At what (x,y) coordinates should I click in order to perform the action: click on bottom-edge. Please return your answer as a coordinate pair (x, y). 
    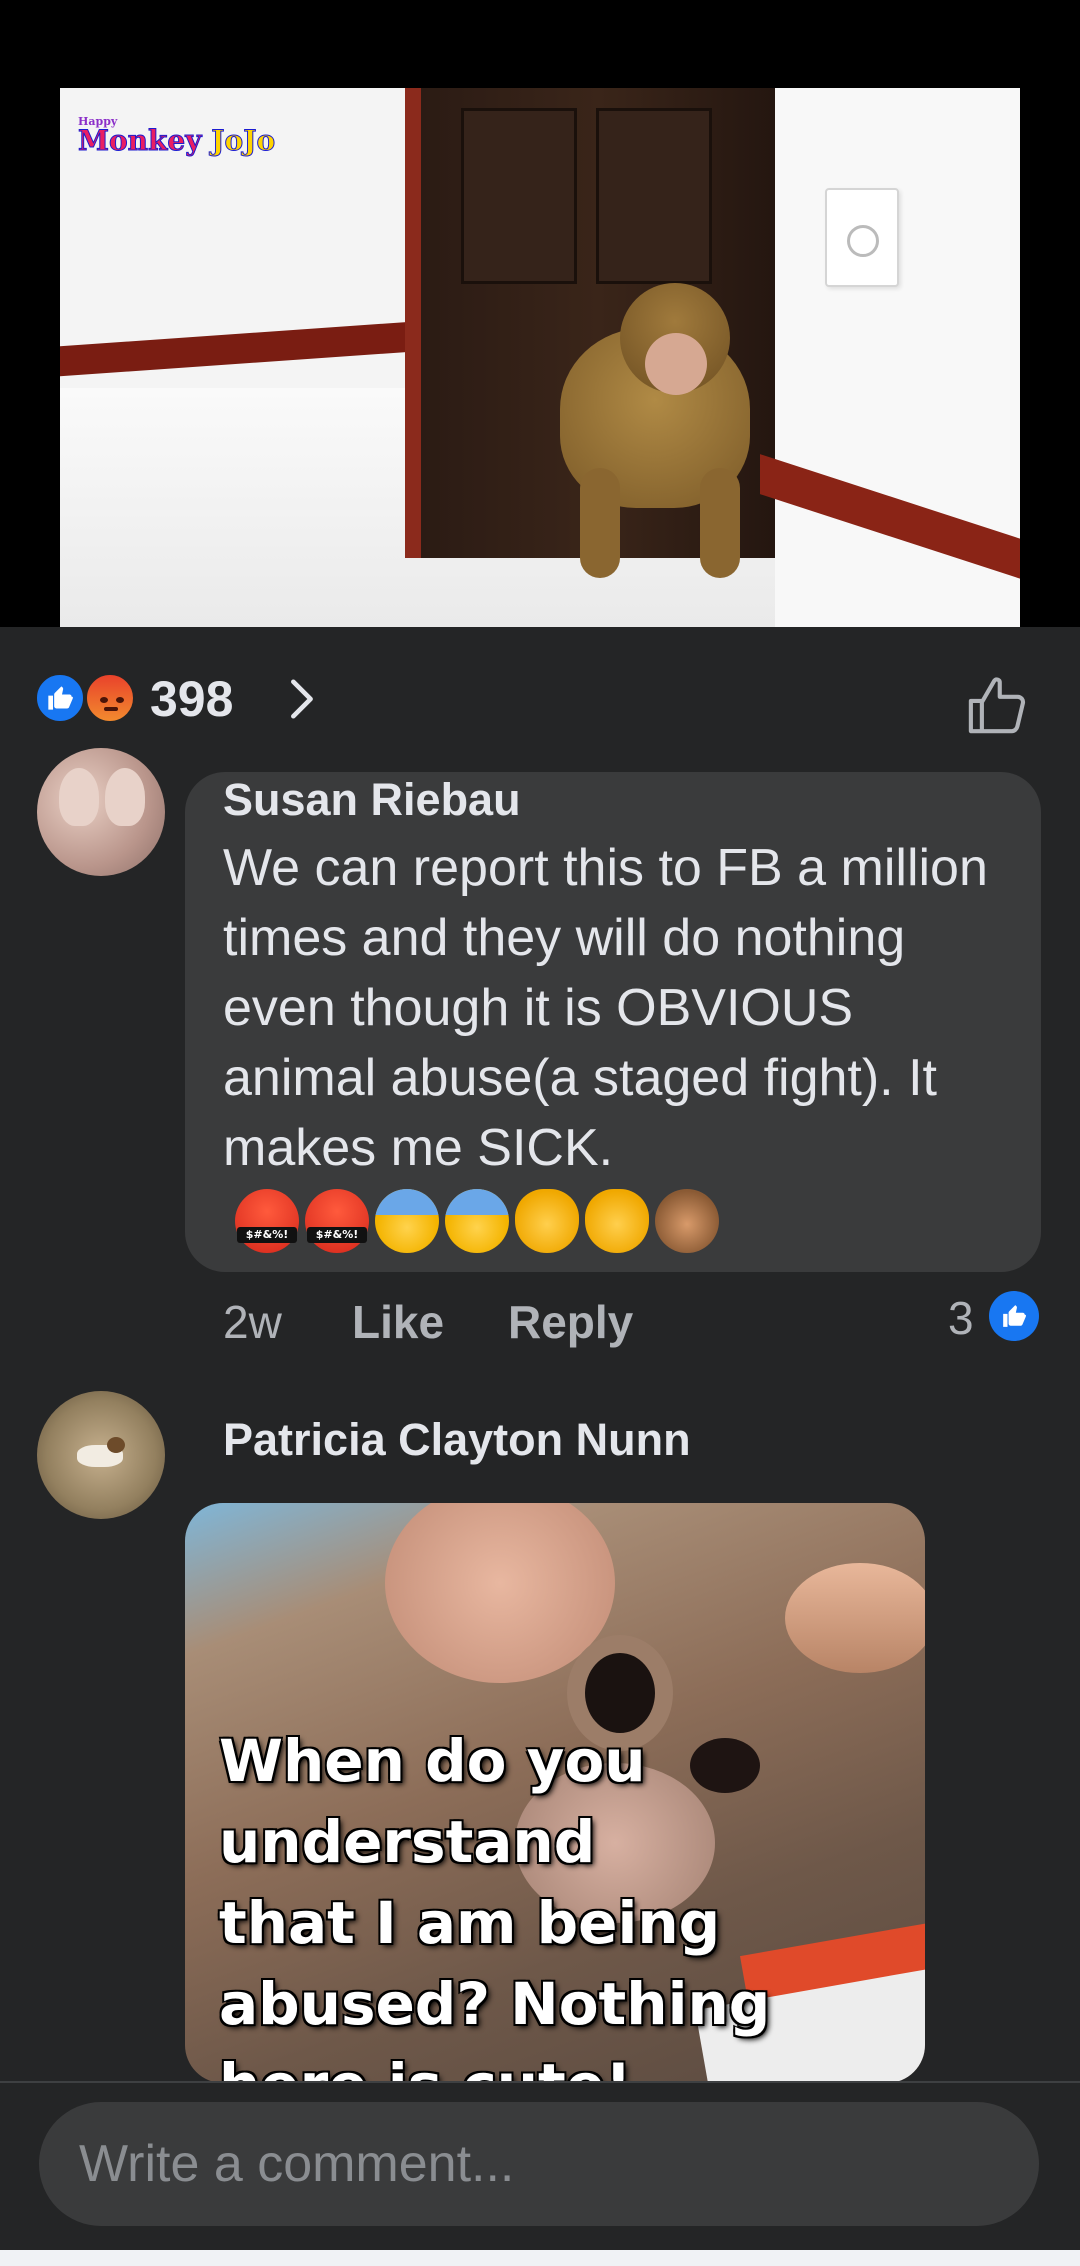
    Looking at the image, I should click on (540, 2258).